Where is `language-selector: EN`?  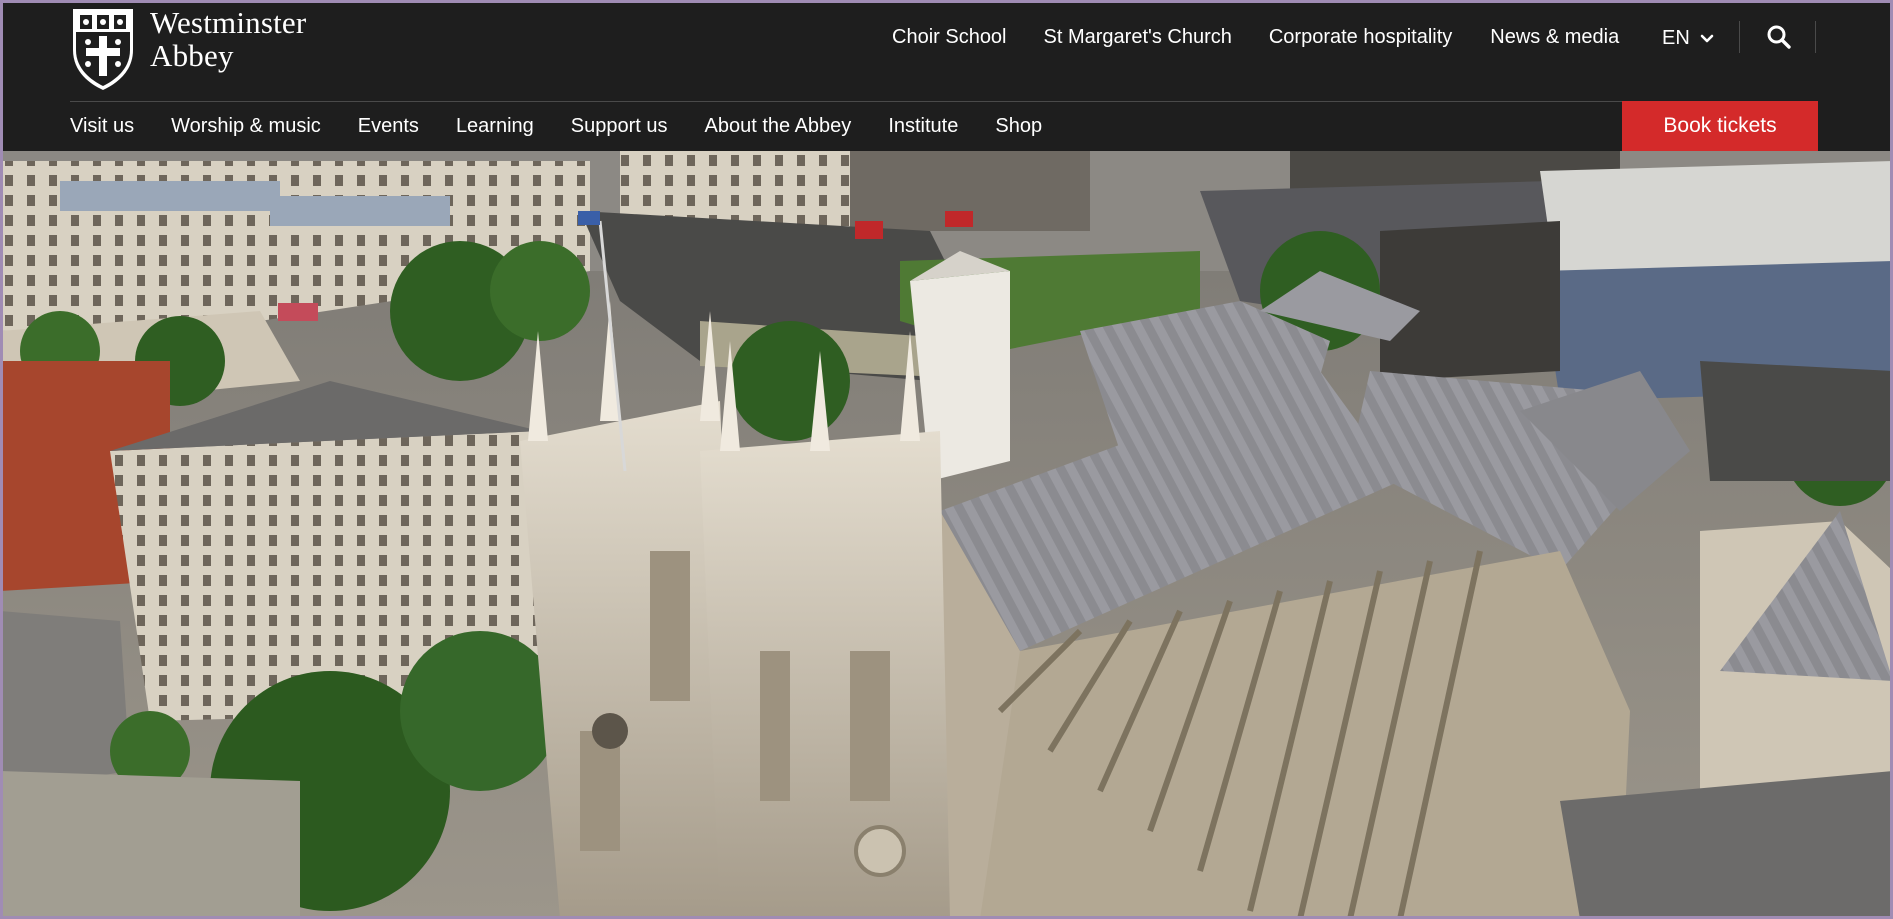
language-selector: EN is located at coordinates (1688, 38).